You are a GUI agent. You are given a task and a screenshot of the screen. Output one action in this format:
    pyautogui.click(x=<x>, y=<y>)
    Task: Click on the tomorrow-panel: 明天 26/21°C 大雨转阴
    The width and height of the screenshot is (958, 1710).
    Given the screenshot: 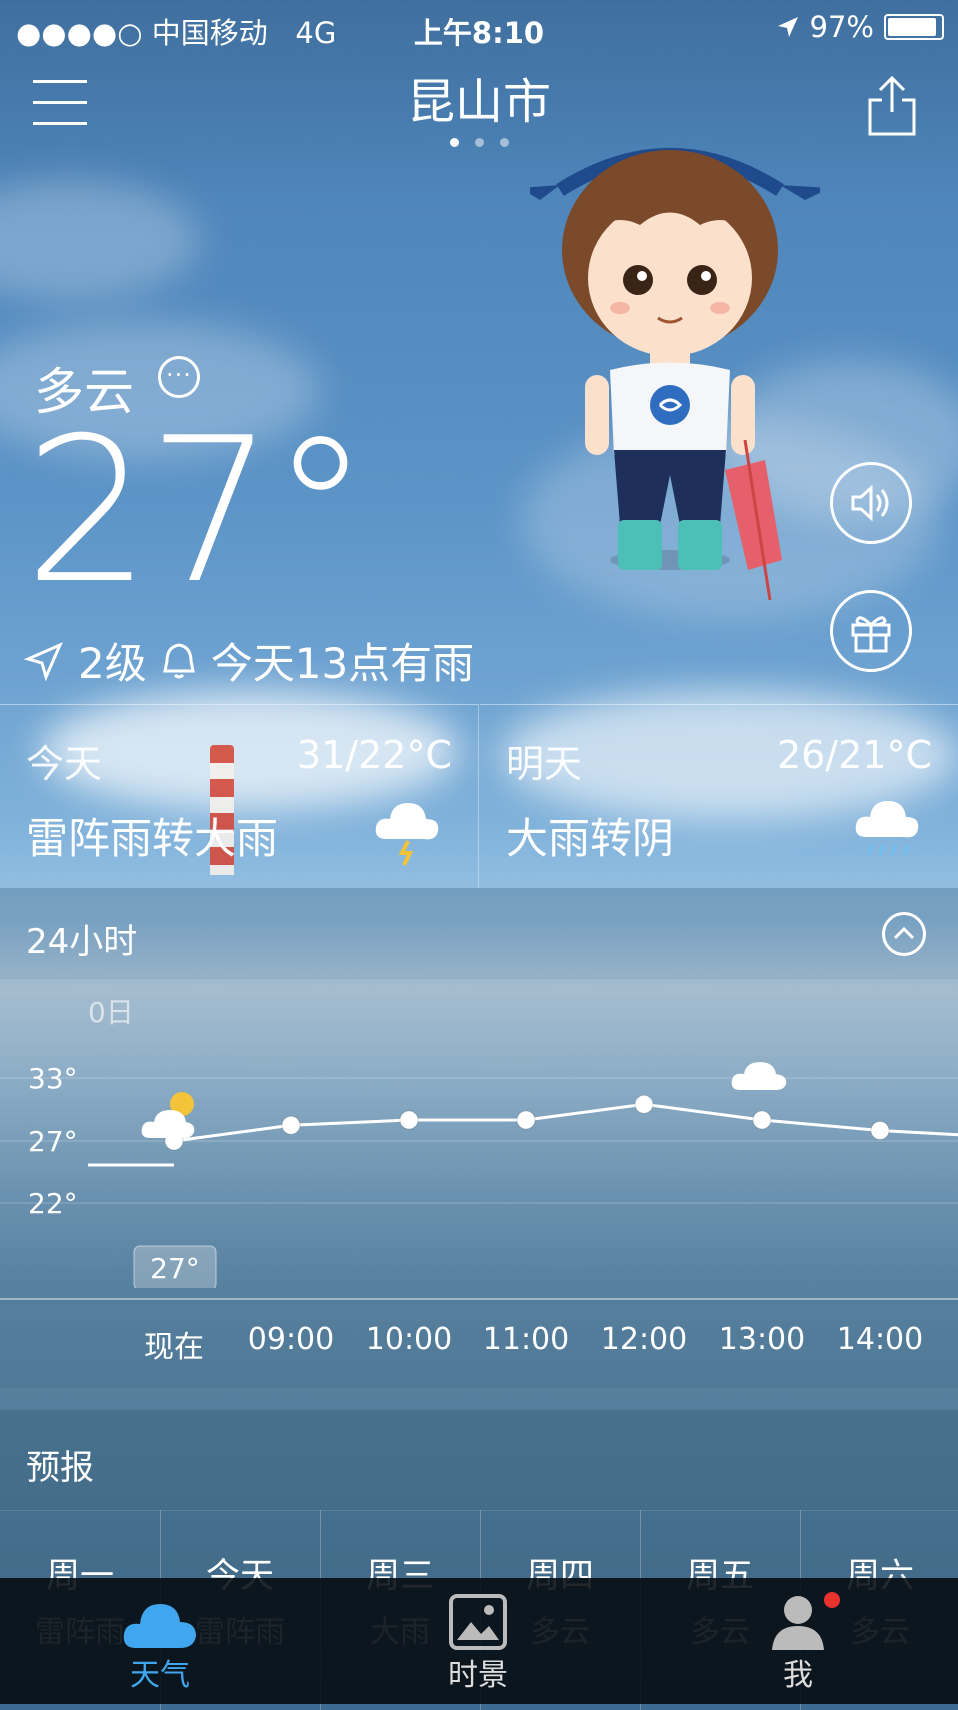 What is the action you would take?
    pyautogui.click(x=719, y=796)
    